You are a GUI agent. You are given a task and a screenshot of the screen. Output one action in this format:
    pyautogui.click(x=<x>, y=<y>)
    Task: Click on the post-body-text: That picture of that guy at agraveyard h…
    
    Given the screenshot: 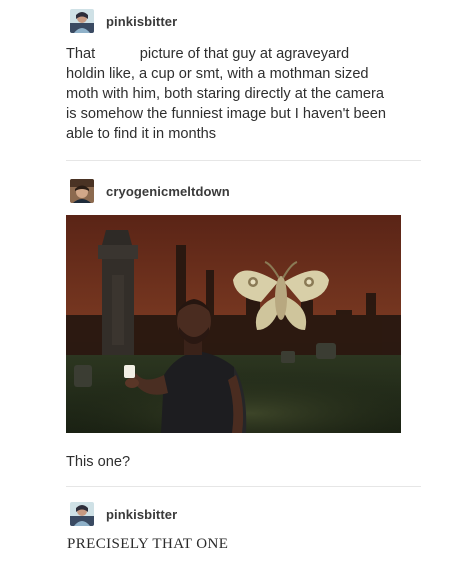 What is the action you would take?
    pyautogui.click(x=226, y=94)
    